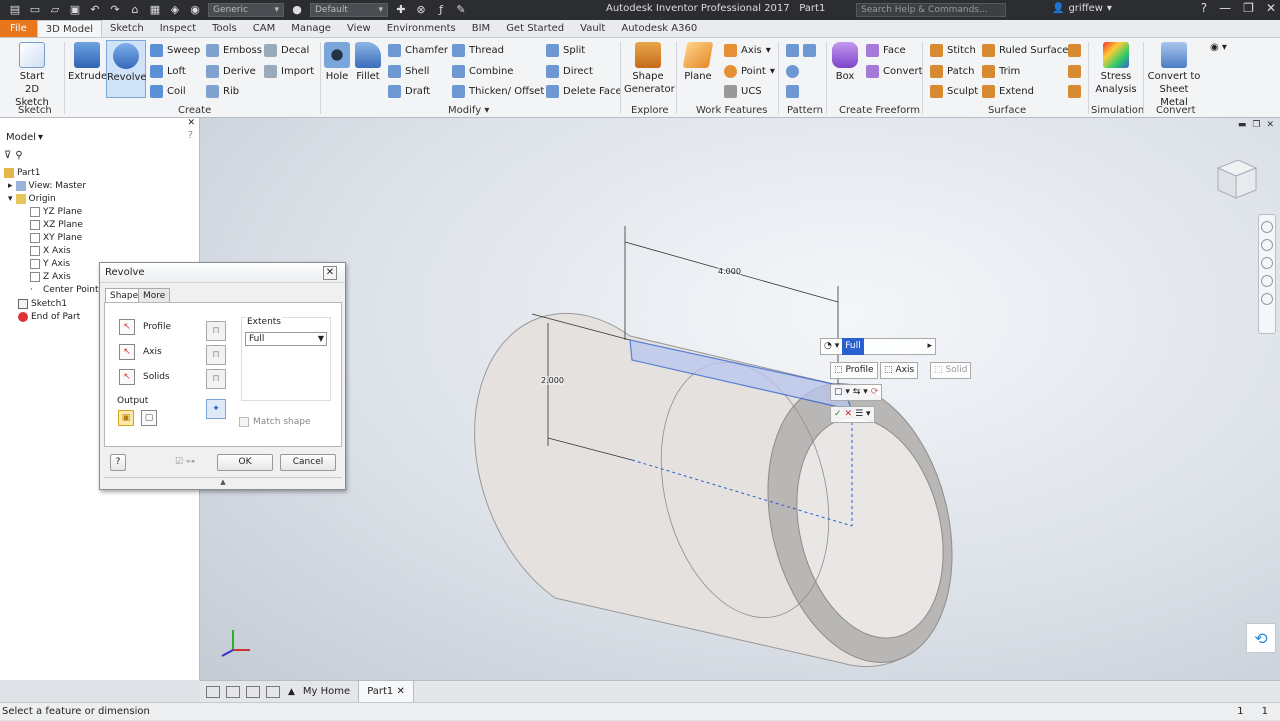  Describe the element at coordinates (127, 28) in the screenshot. I see `tab-sketch: Sketch` at that location.